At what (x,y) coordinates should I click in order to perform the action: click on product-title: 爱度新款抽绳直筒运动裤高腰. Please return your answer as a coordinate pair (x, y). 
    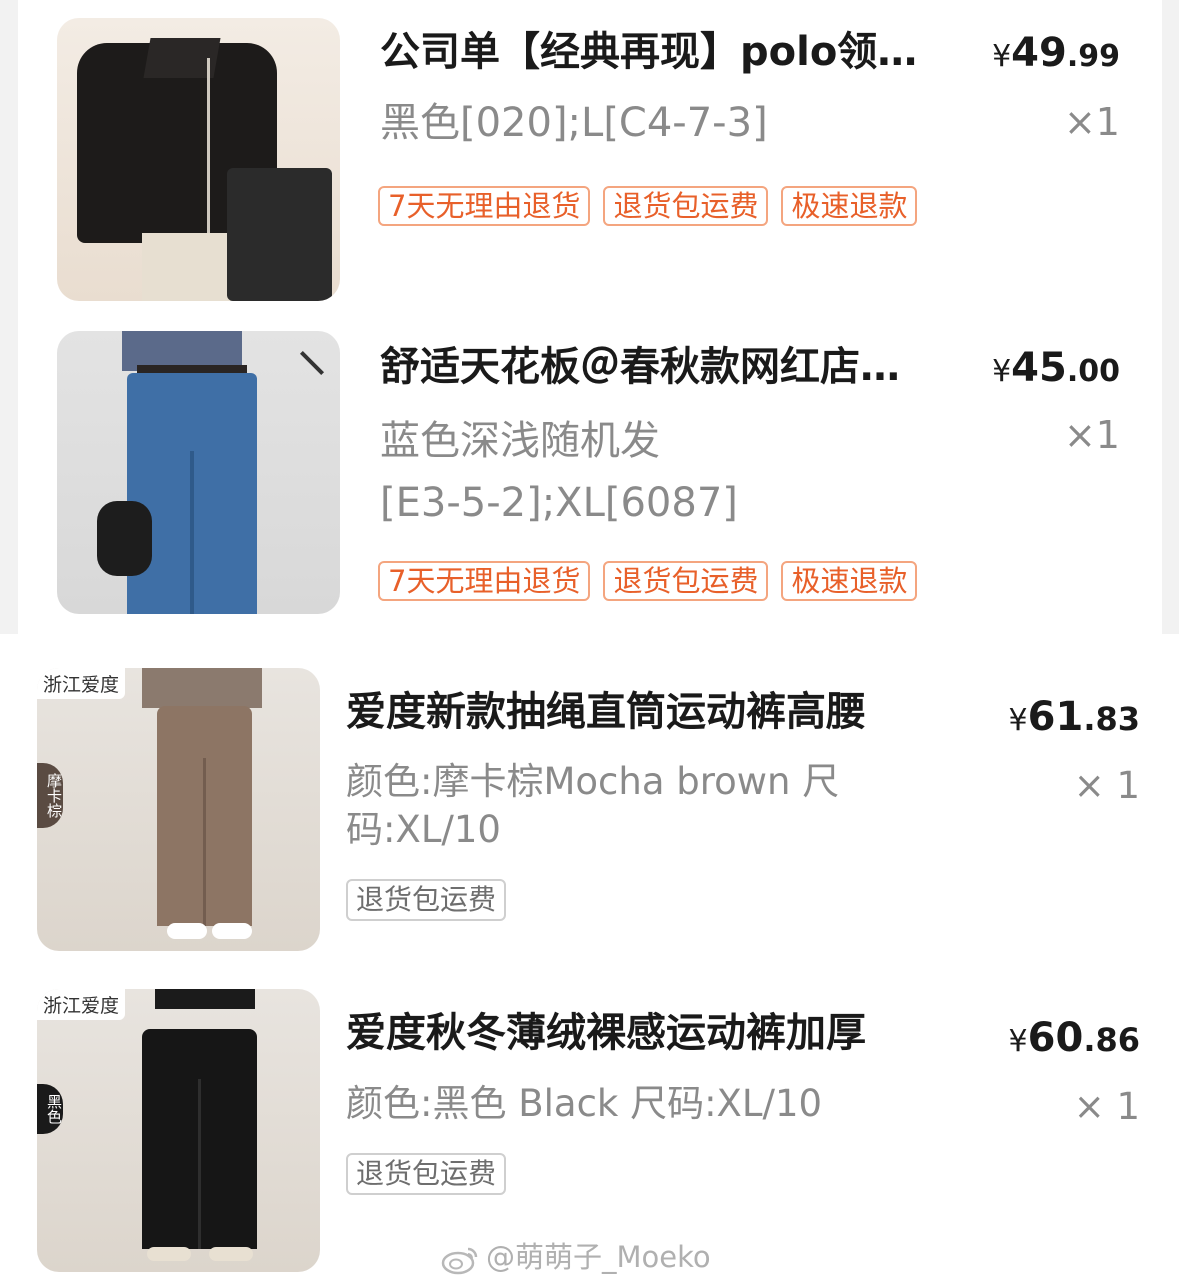
    Looking at the image, I should click on (646, 712).